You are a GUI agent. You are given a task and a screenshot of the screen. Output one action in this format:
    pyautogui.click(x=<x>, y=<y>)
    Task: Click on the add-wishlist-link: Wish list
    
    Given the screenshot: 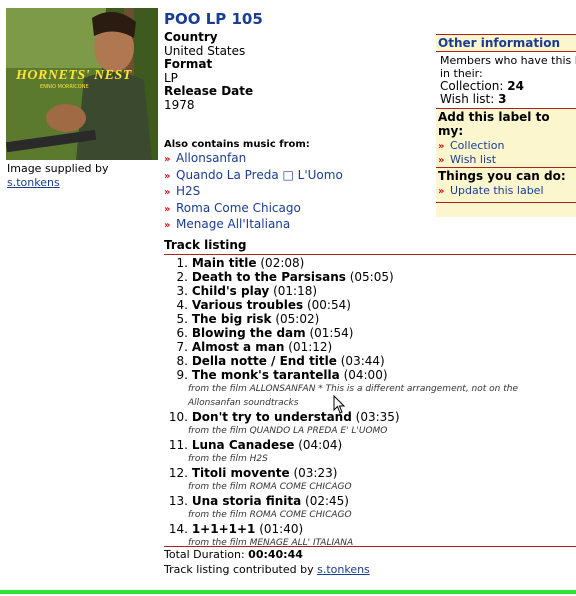 What is the action you would take?
    pyautogui.click(x=473, y=159)
    